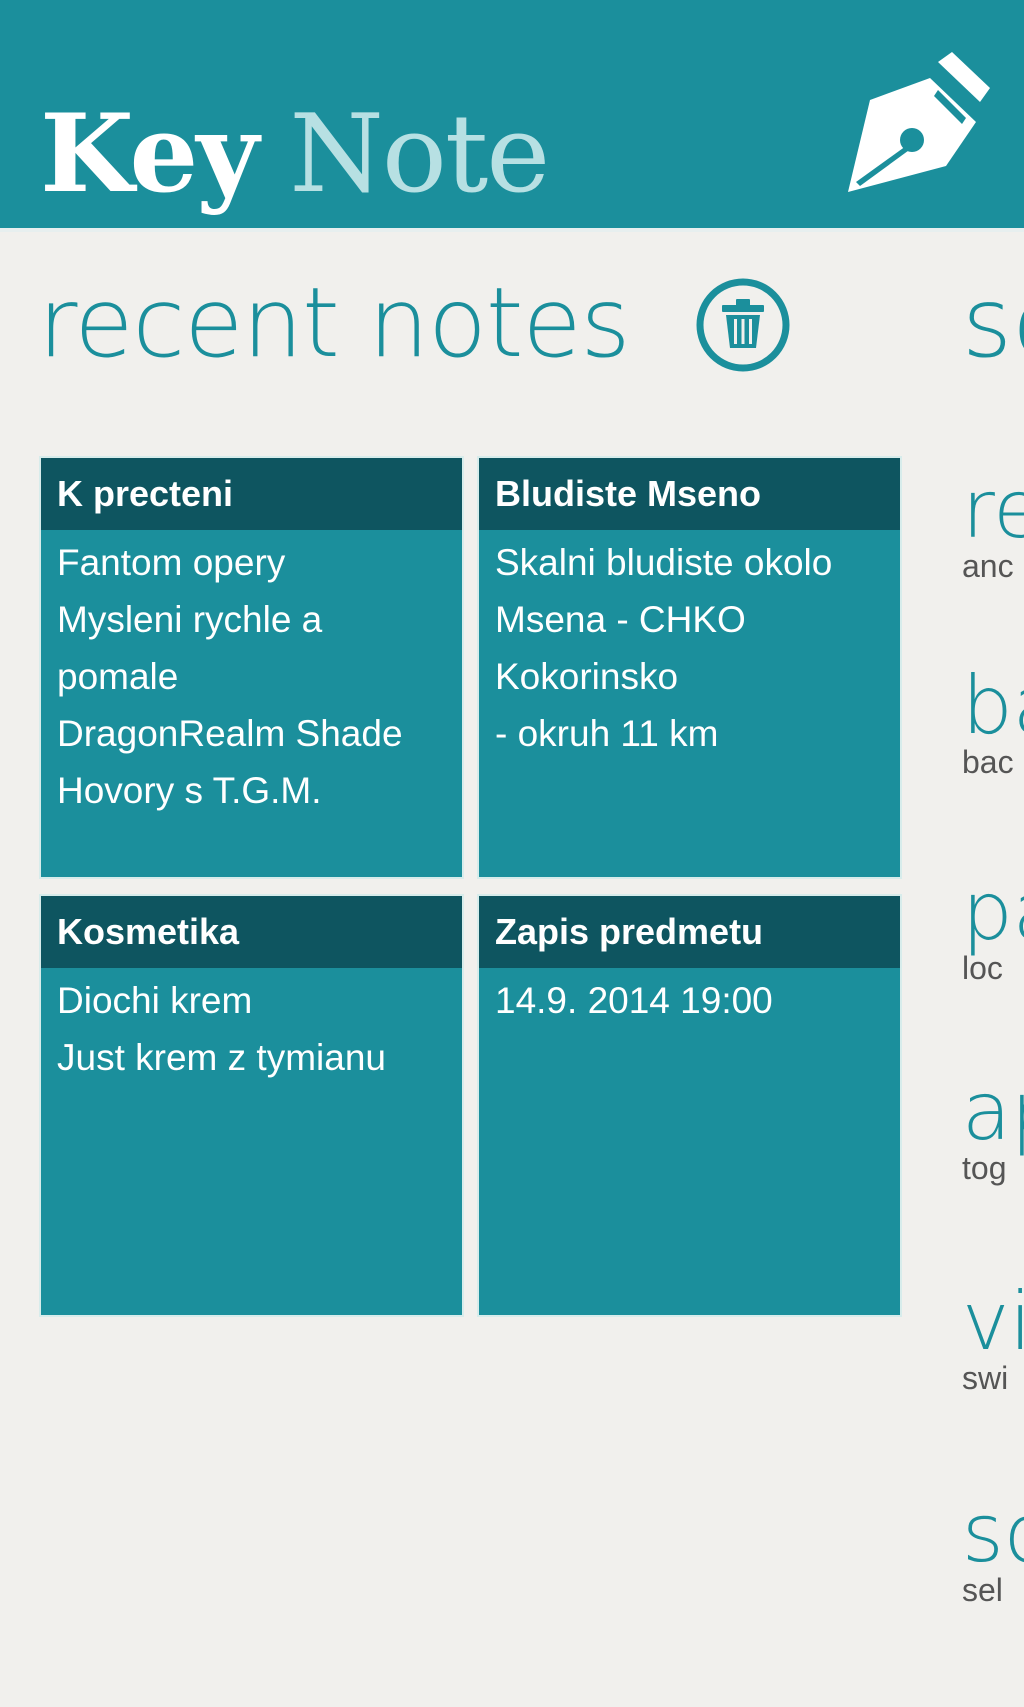 This screenshot has height=1707, width=1024. I want to click on settings-item: ap tog, so click(993, 1126).